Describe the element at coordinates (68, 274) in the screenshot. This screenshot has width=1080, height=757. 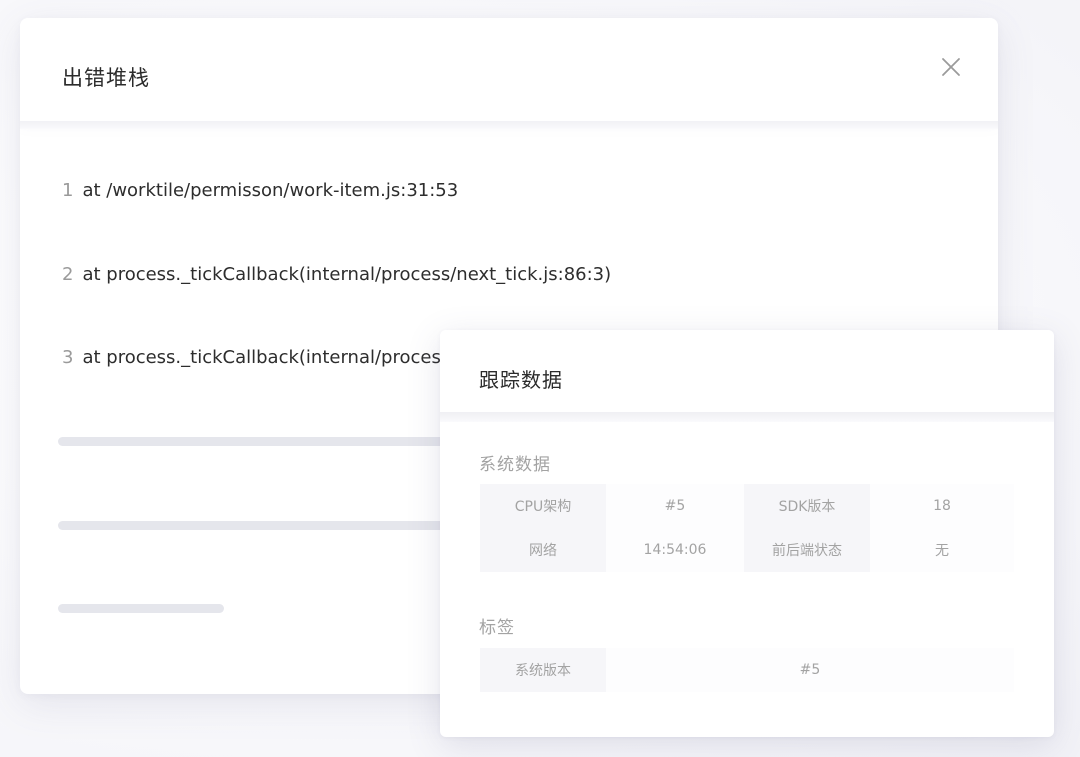
I see `line-number: 2` at that location.